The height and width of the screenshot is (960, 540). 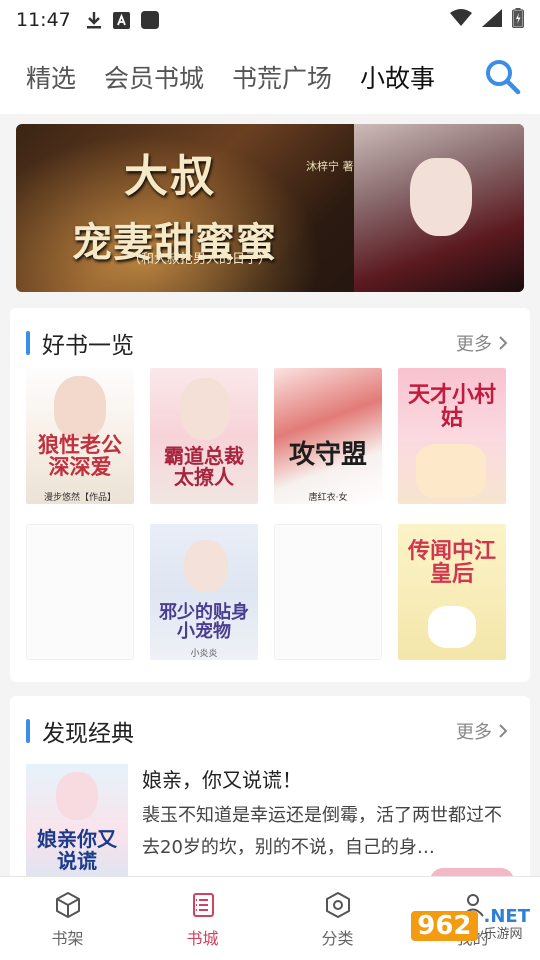 I want to click on discover-cover-title: 娘亲你又说谎, so click(x=77, y=850).